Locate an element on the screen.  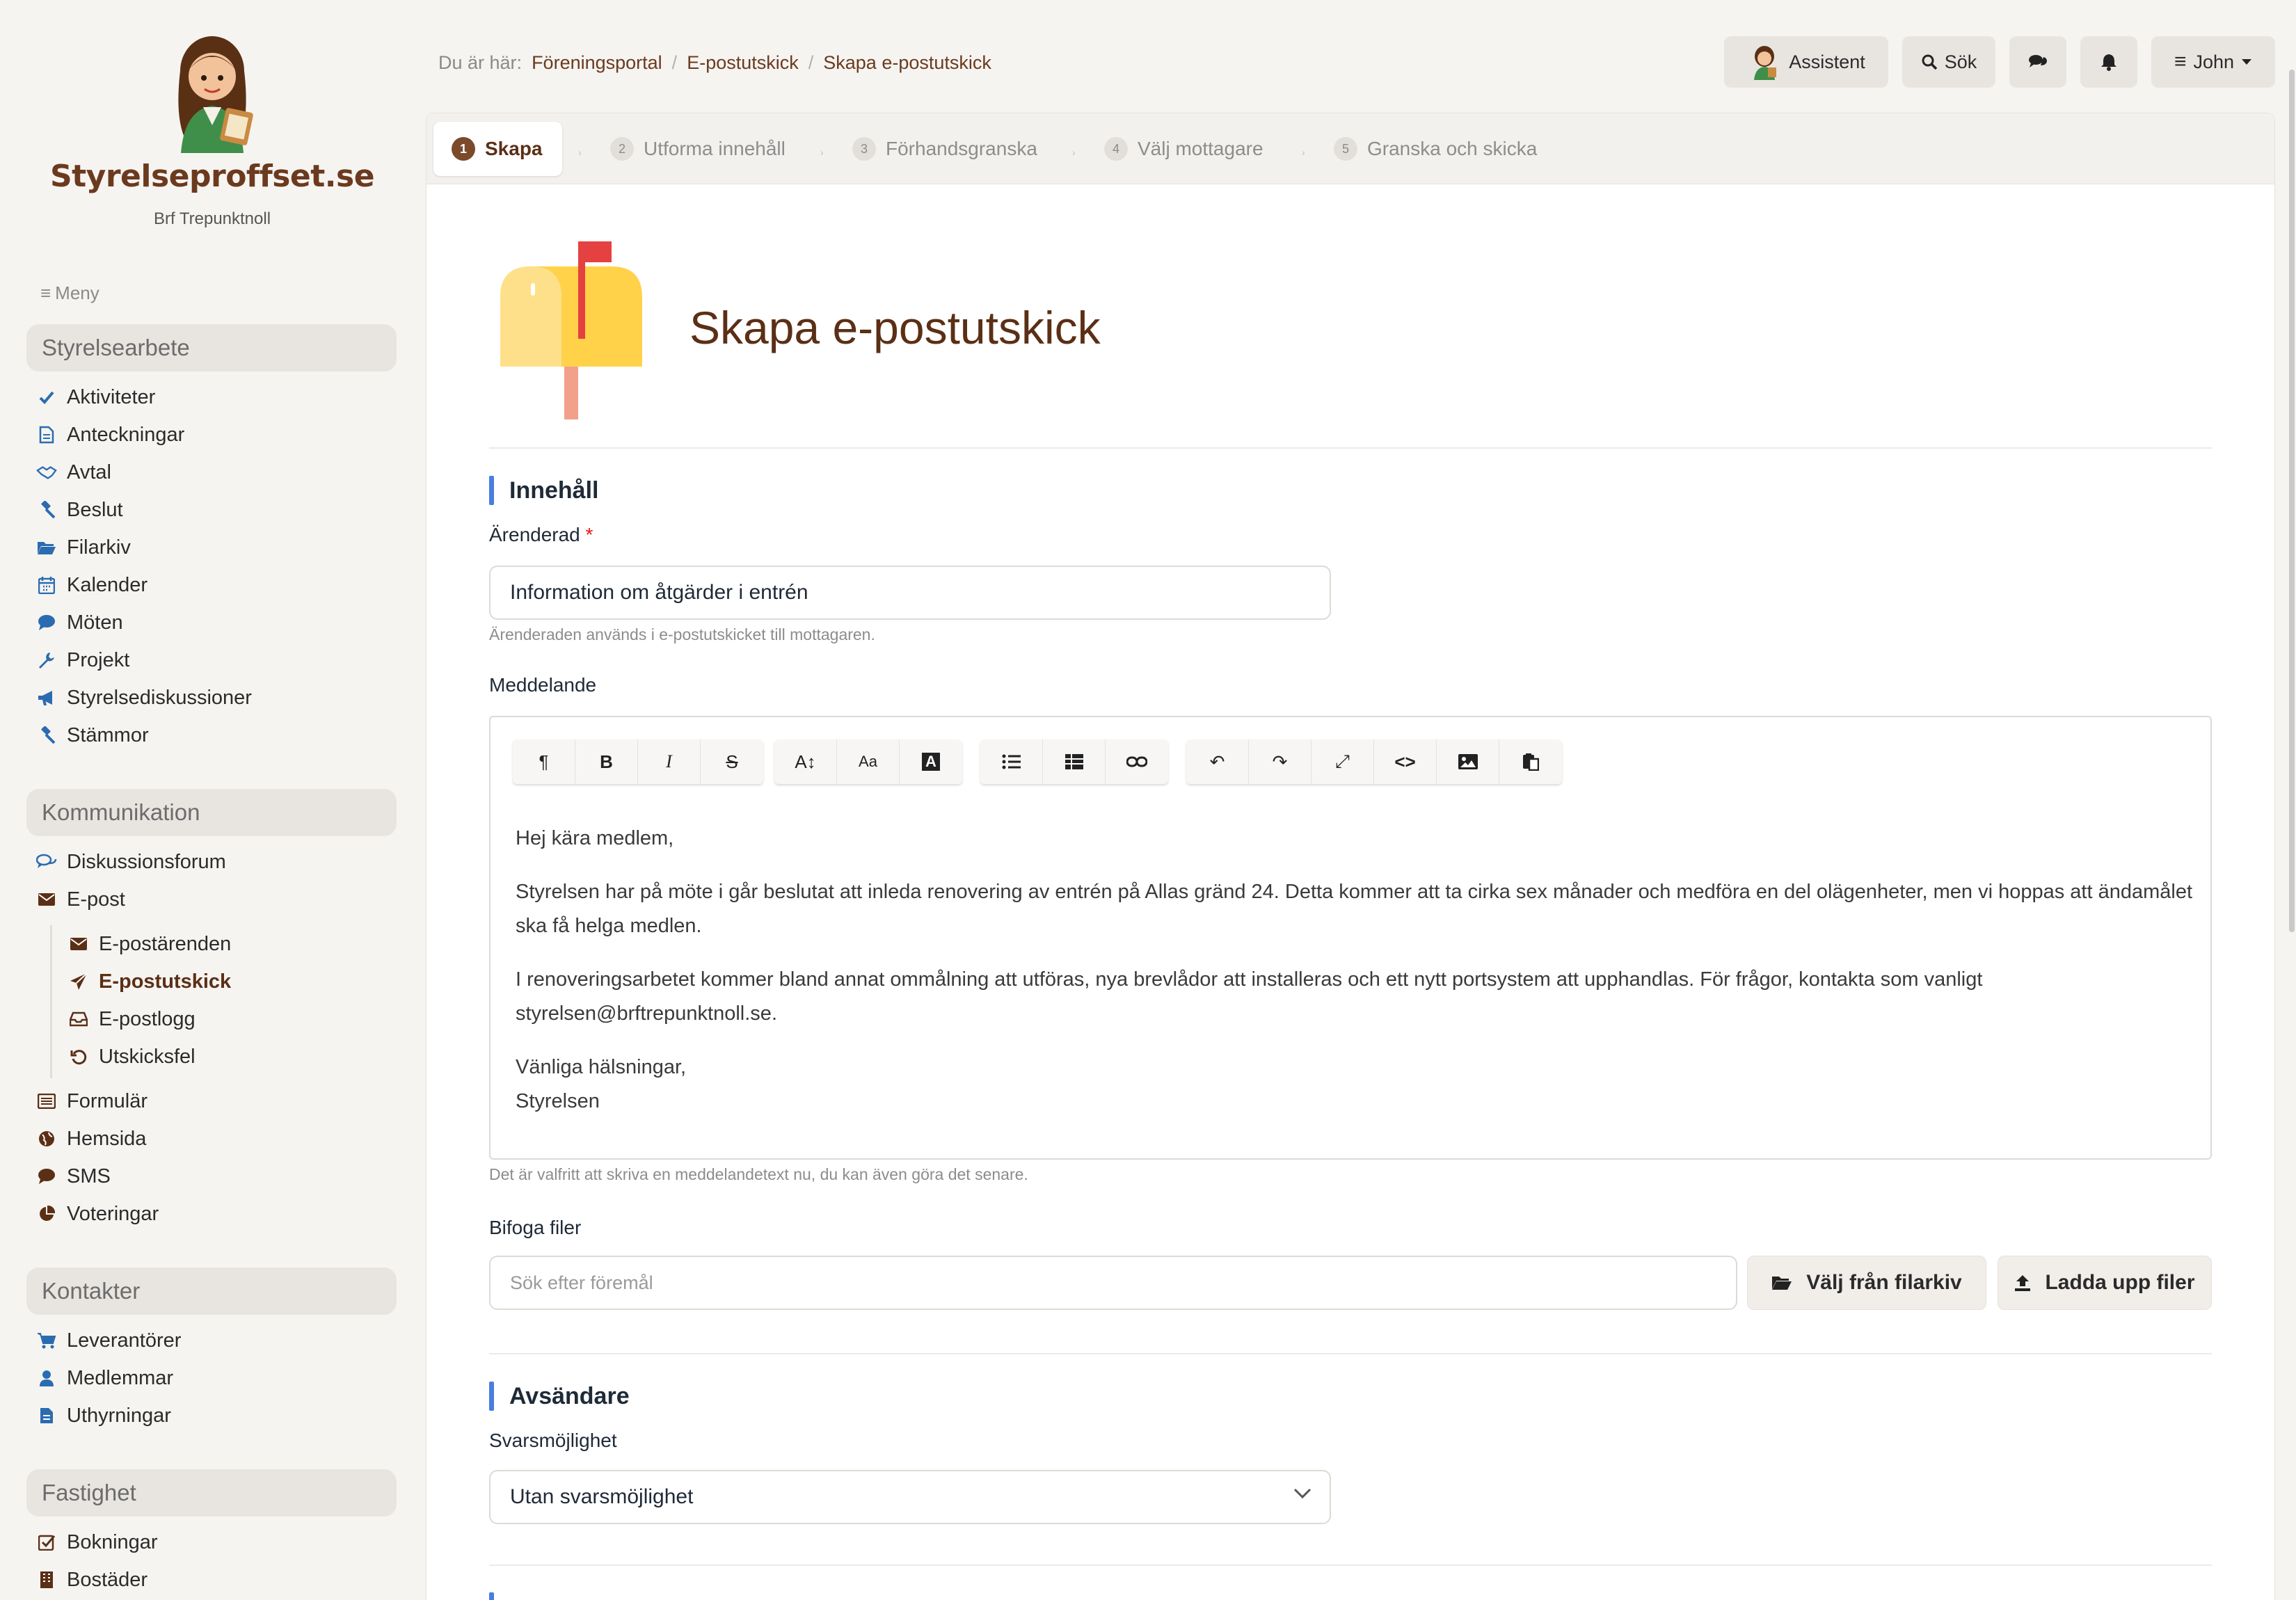
sidebar-item-avtal: Avtal is located at coordinates (73, 472).